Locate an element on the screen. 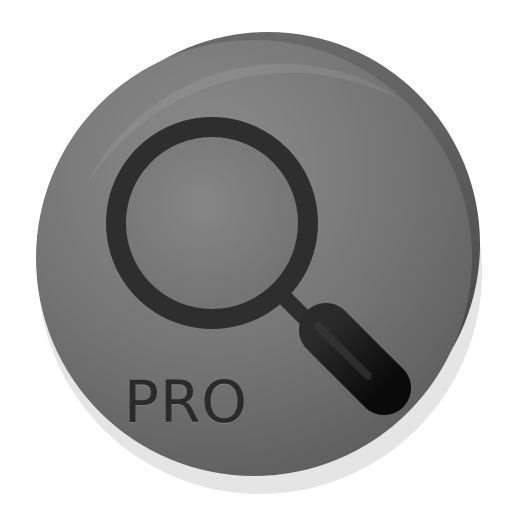  pro-label: PRO is located at coordinates (186, 402).